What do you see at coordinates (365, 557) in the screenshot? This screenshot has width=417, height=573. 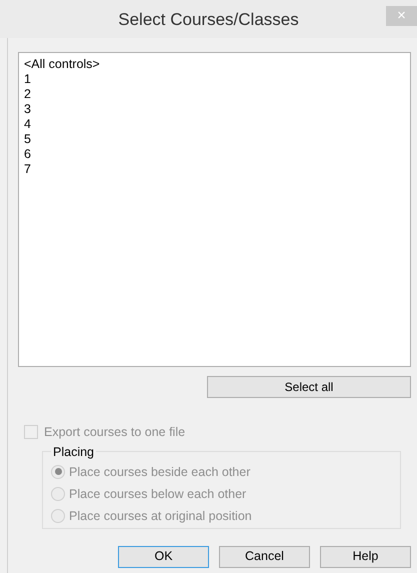 I see `dialog-button: Help` at bounding box center [365, 557].